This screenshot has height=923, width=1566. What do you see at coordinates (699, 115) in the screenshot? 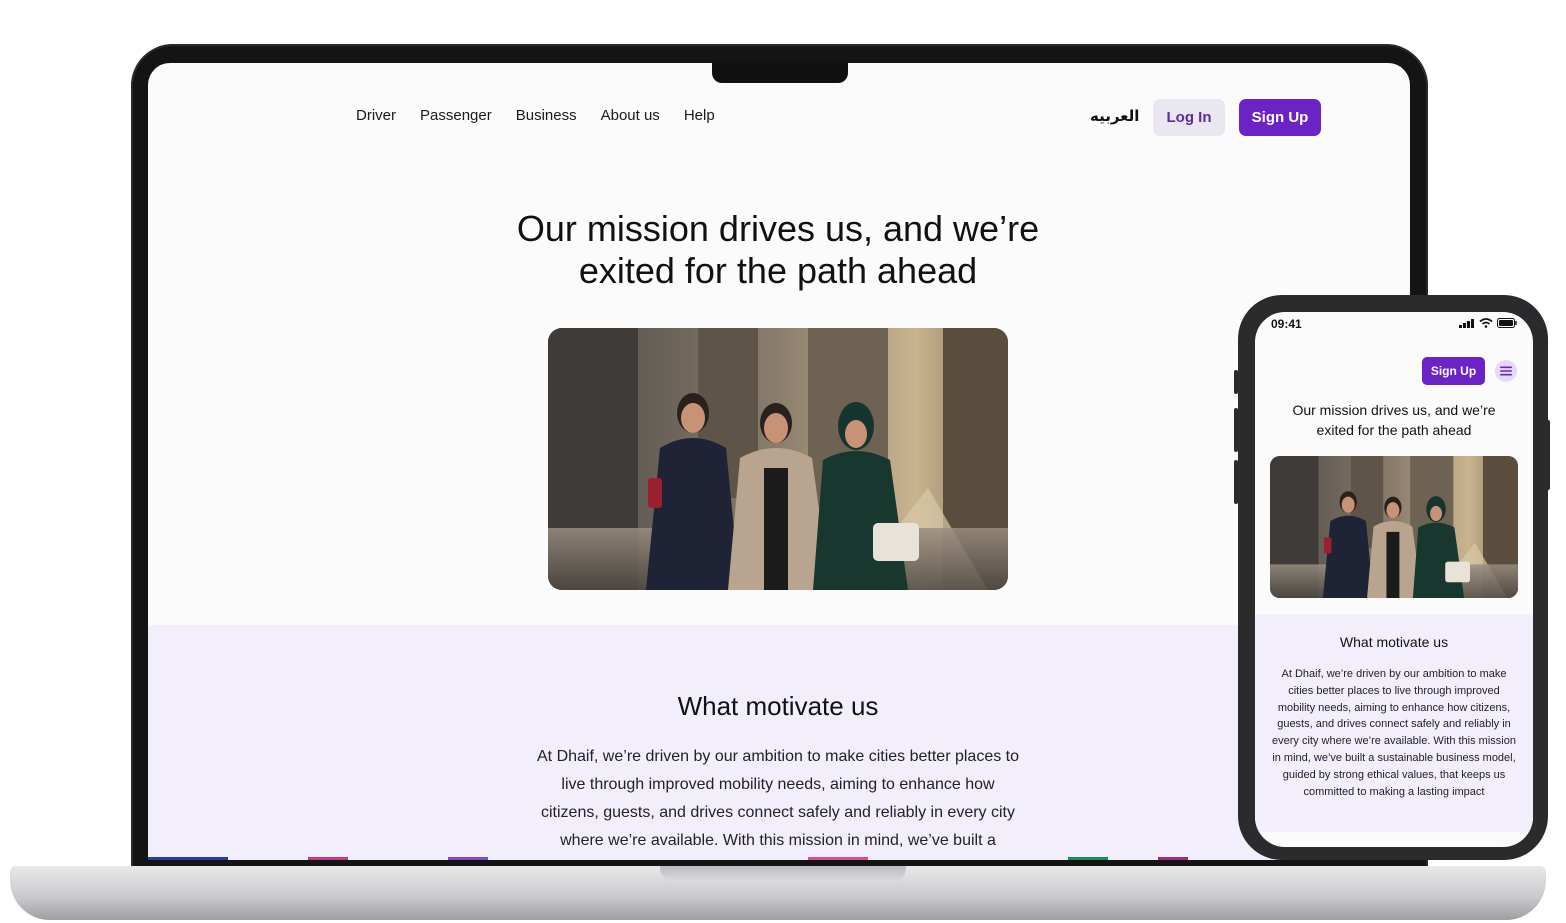
I see `nav-item-help: Help` at bounding box center [699, 115].